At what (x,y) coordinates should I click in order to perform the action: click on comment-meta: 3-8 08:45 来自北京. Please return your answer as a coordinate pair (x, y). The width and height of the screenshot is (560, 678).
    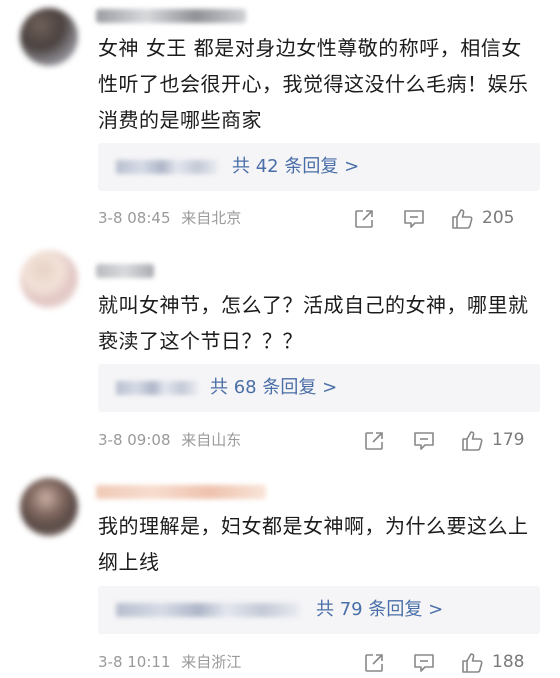
    Looking at the image, I should click on (169, 218).